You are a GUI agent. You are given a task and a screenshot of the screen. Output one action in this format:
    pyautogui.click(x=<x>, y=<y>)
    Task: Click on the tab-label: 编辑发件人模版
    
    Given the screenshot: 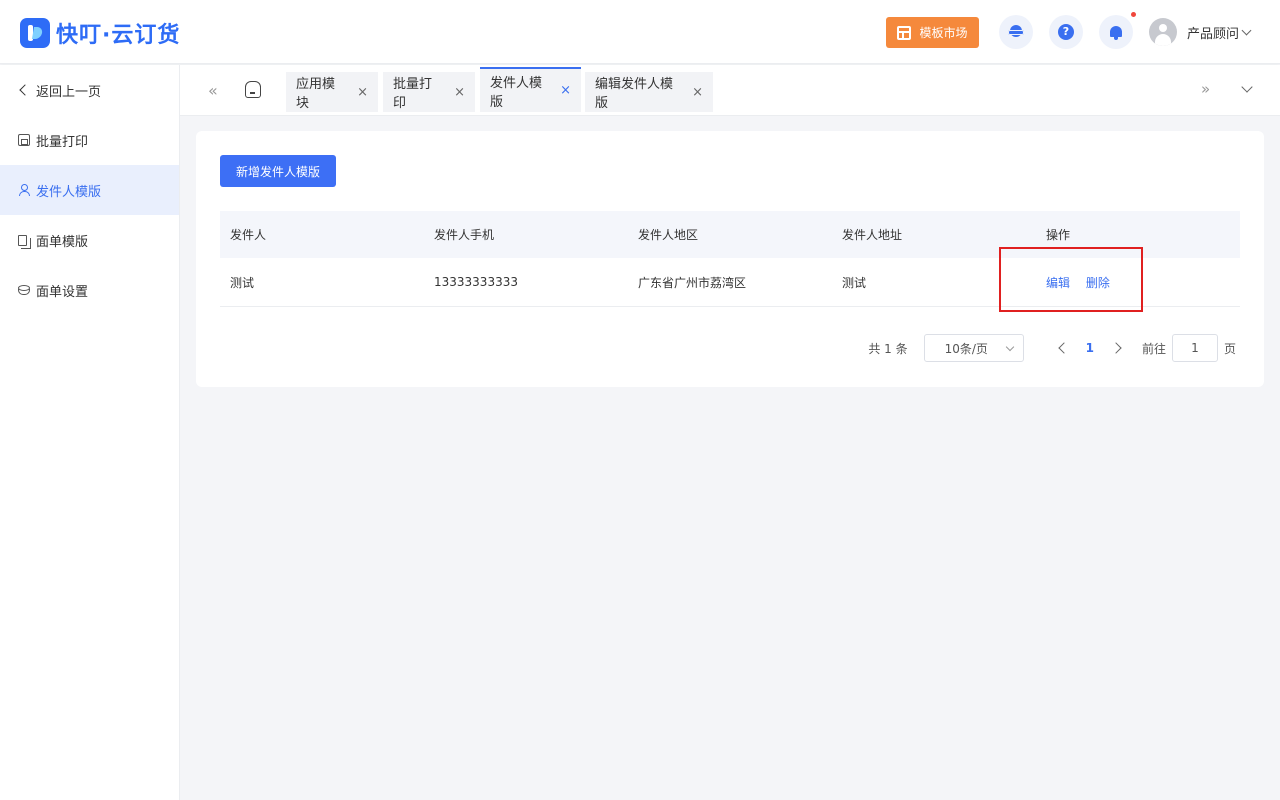 What is the action you would take?
    pyautogui.click(x=634, y=94)
    